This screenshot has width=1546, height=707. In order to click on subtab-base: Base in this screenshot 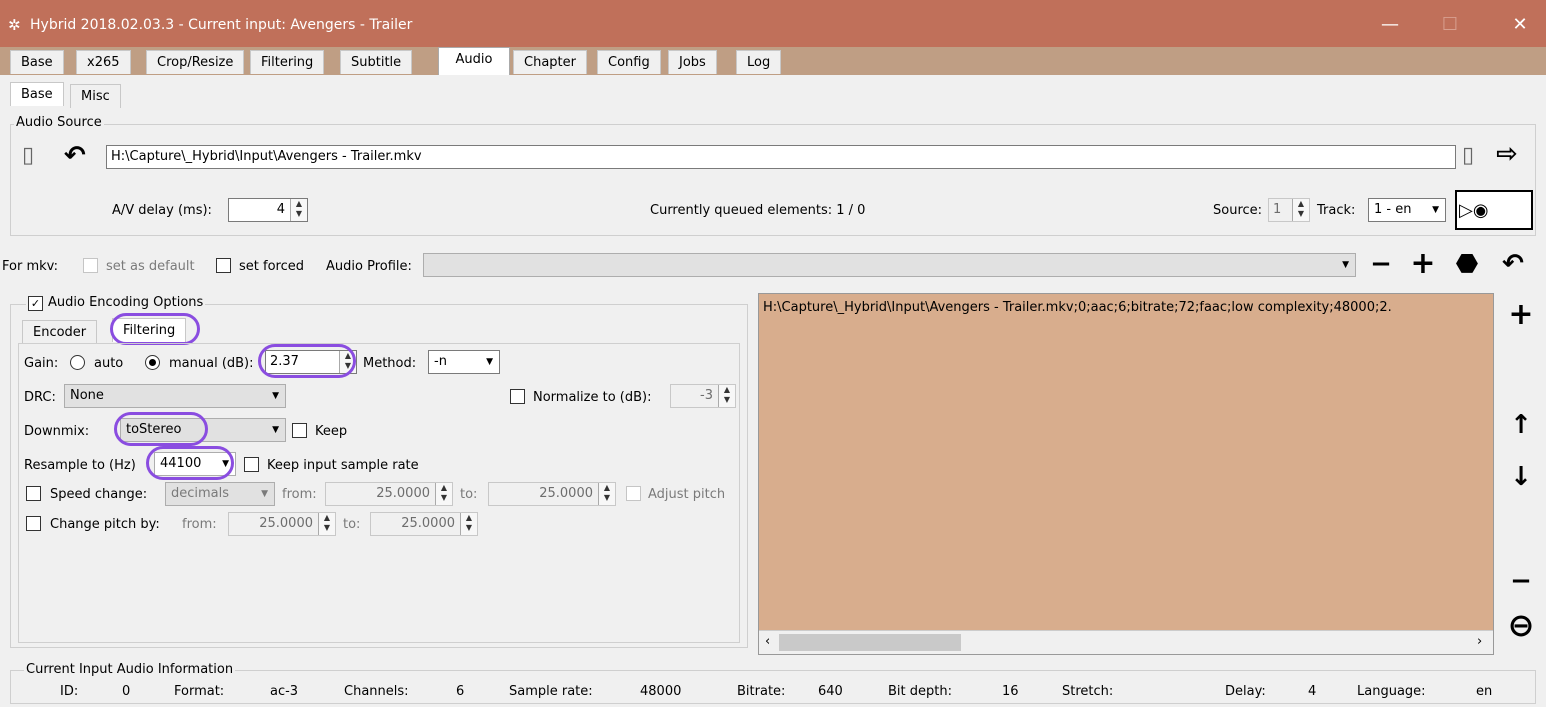, I will do `click(37, 94)`.